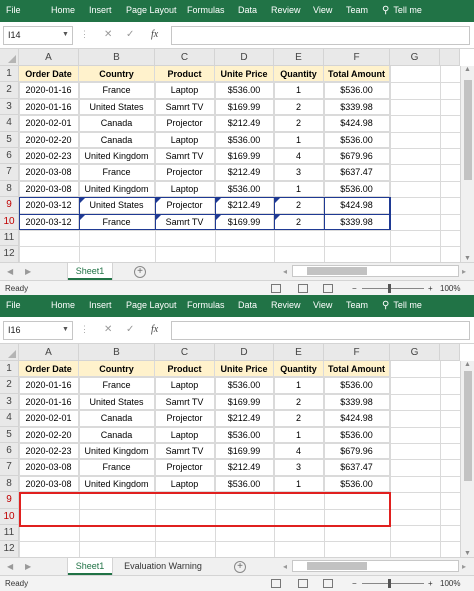 The width and height of the screenshot is (474, 591). Describe the element at coordinates (337, 271) in the screenshot. I see `horizontal-scroll-thumb` at that location.